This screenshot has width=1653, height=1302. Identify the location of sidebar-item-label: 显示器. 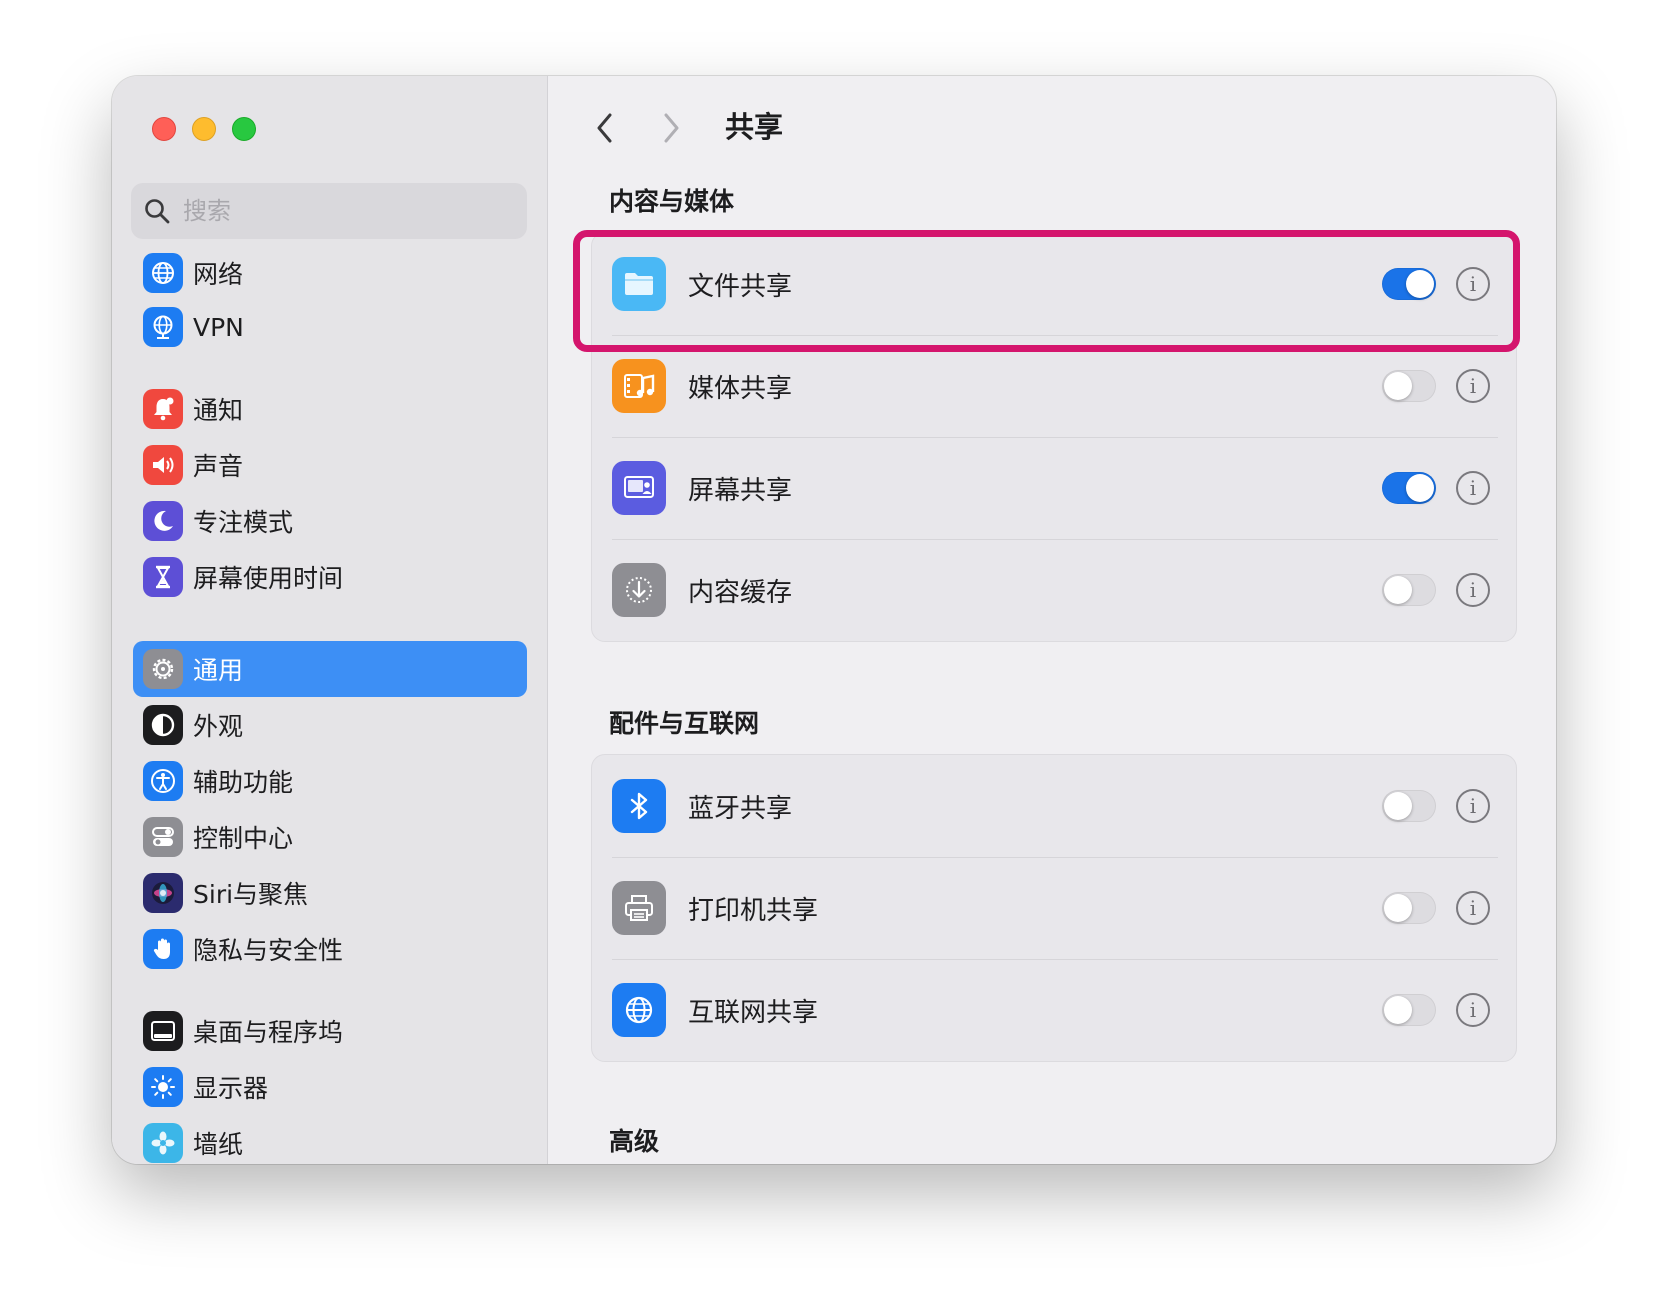
(231, 1088).